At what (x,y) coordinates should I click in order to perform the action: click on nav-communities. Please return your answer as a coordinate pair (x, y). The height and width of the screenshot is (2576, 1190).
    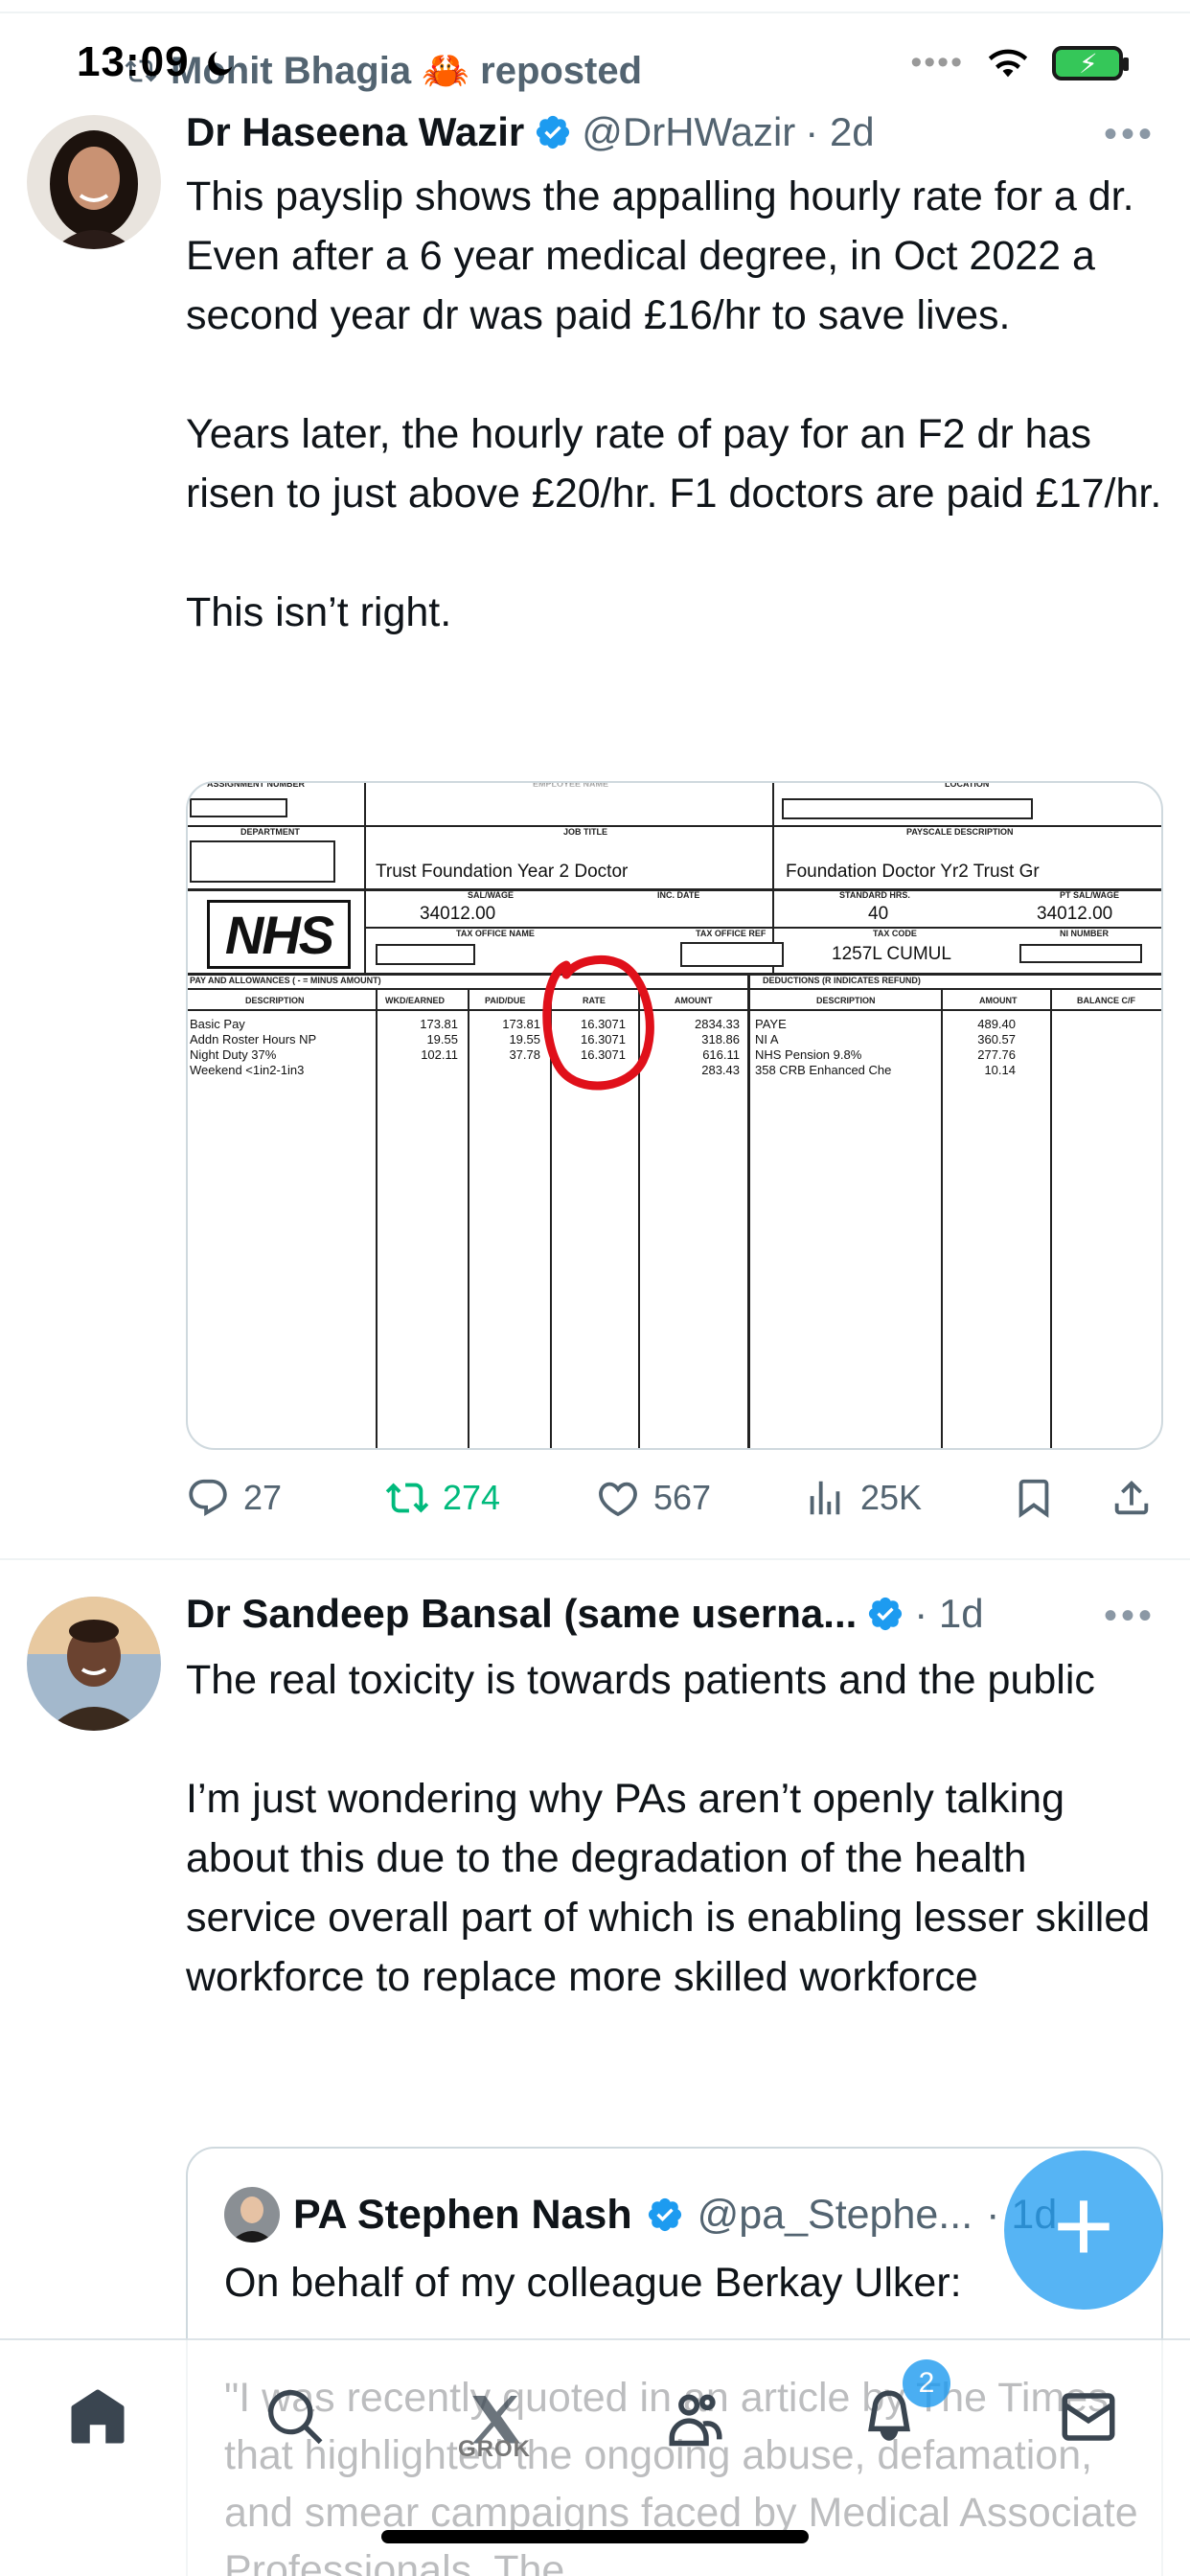
    Looking at the image, I should click on (696, 2417).